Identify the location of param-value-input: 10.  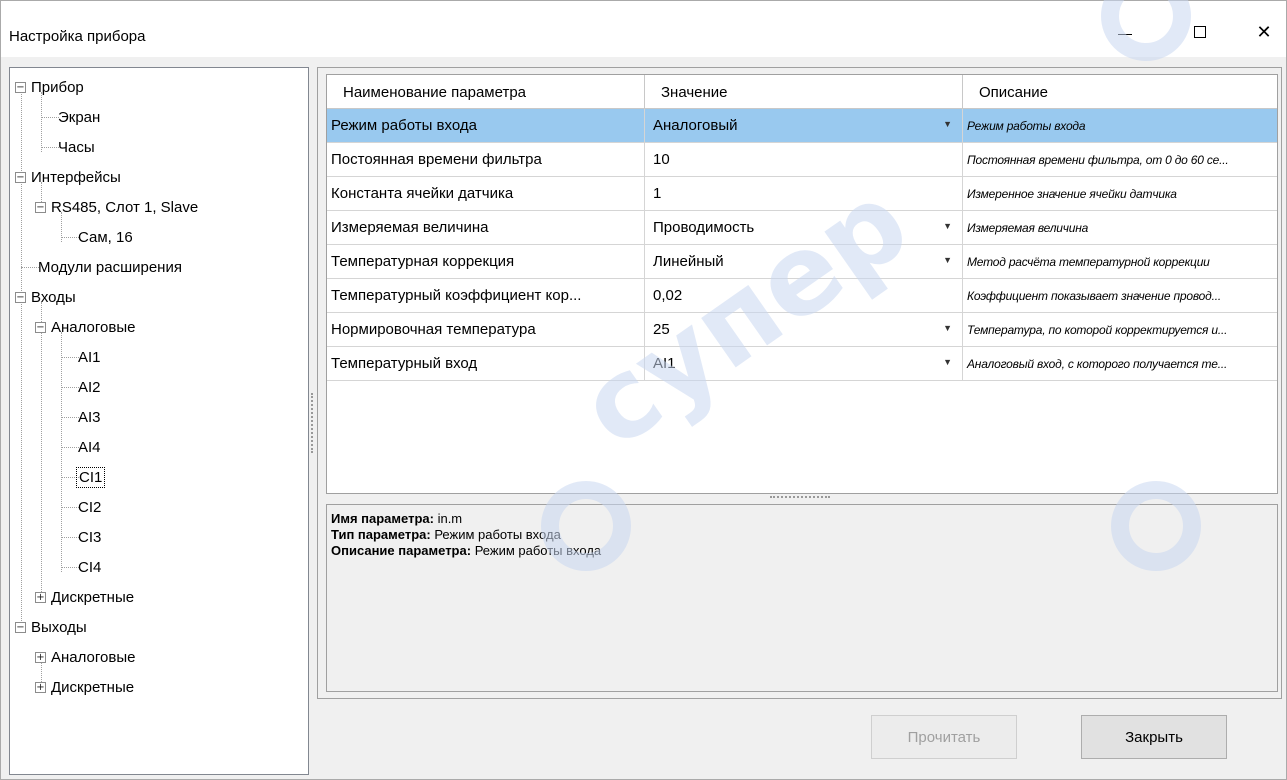
(804, 159).